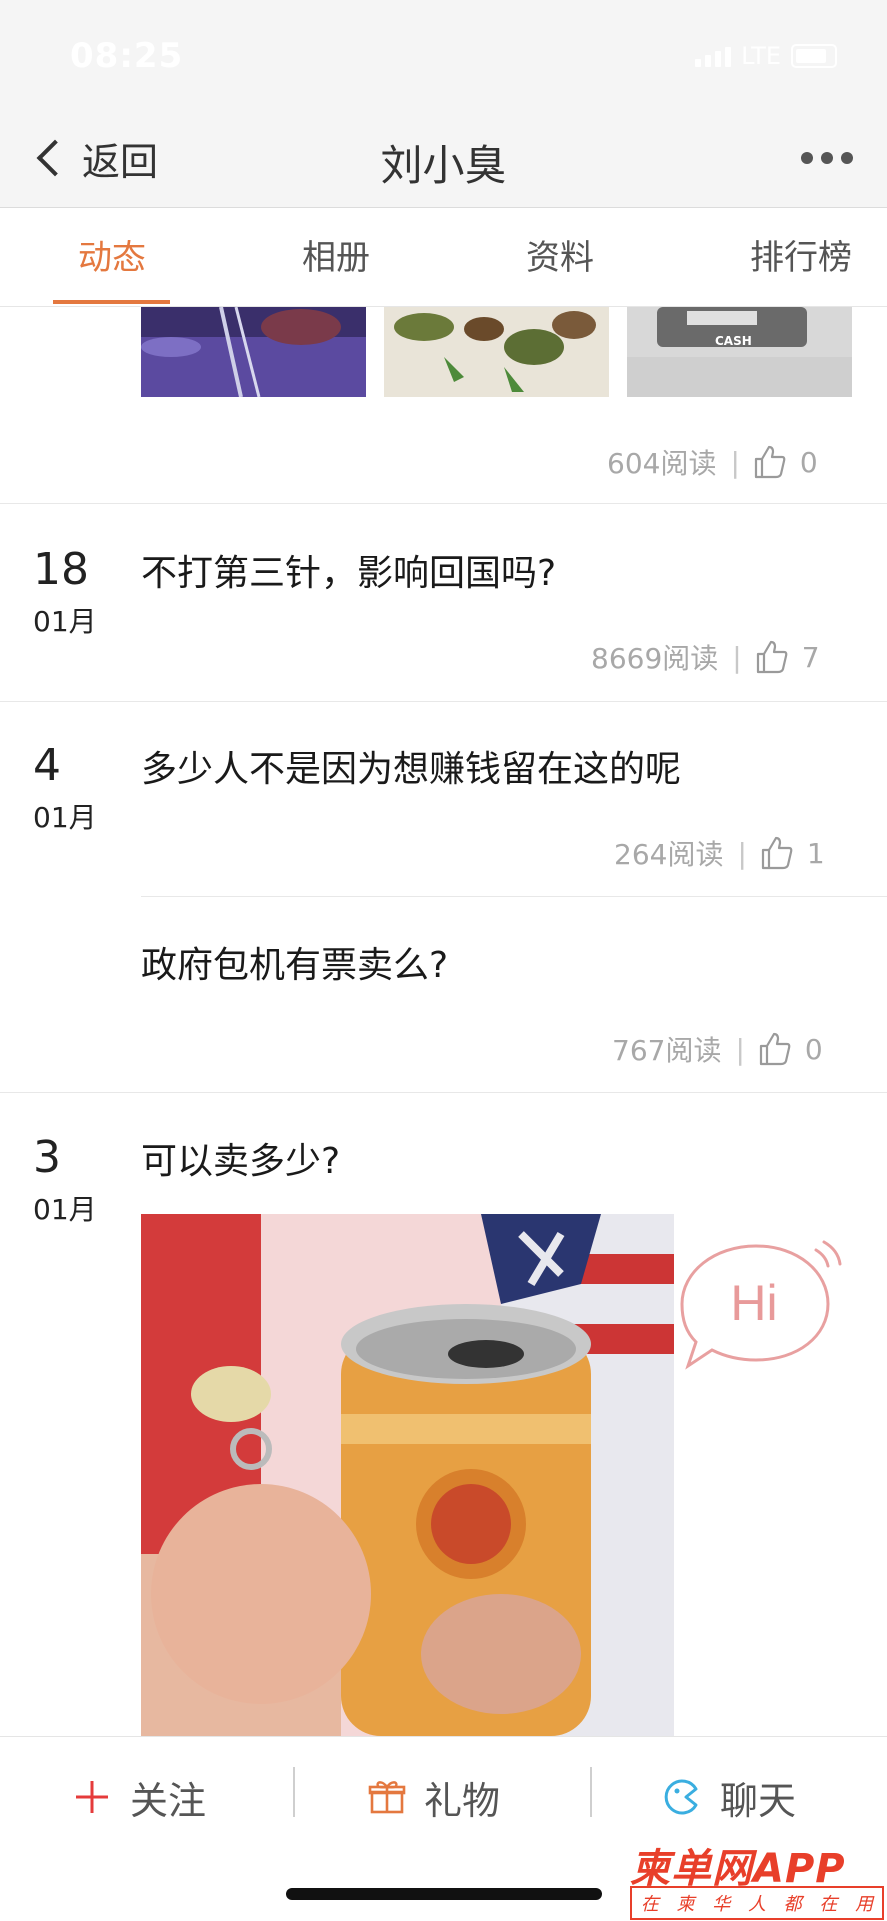 The height and width of the screenshot is (1921, 887). Describe the element at coordinates (443, 257) in the screenshot. I see `tab-bar: 动态 相册 资料 排行榜` at that location.